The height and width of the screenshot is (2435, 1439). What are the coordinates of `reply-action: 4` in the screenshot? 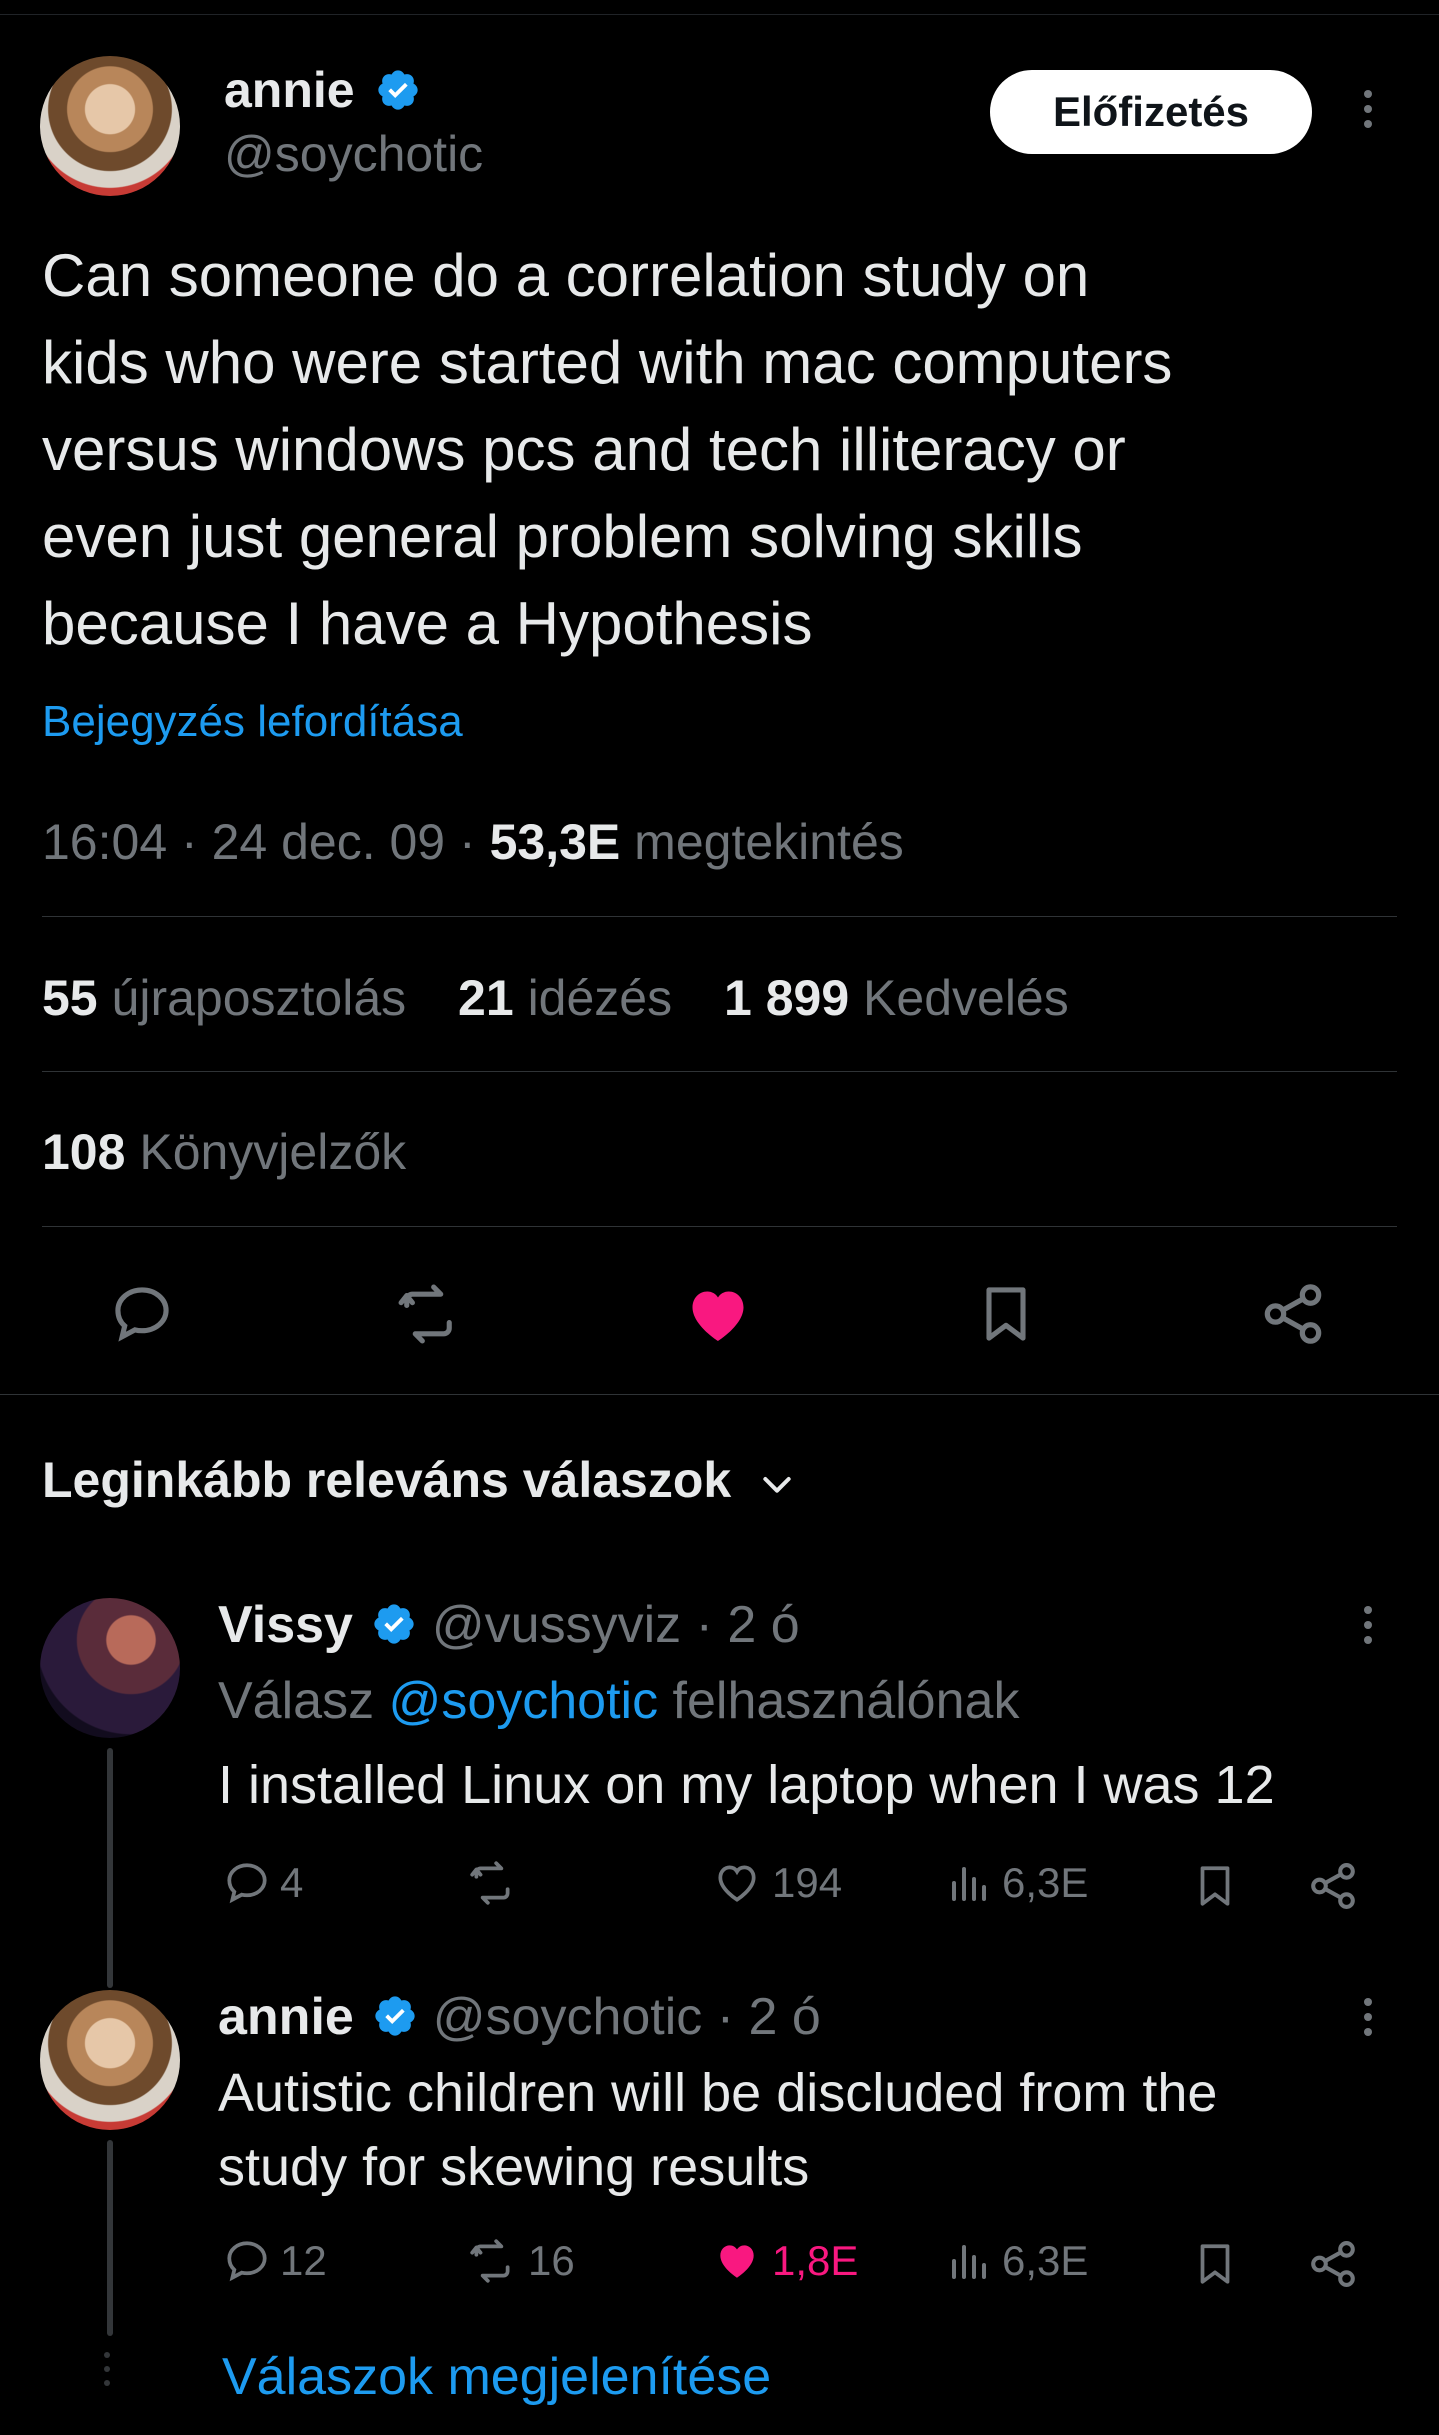 It's located at (262, 1883).